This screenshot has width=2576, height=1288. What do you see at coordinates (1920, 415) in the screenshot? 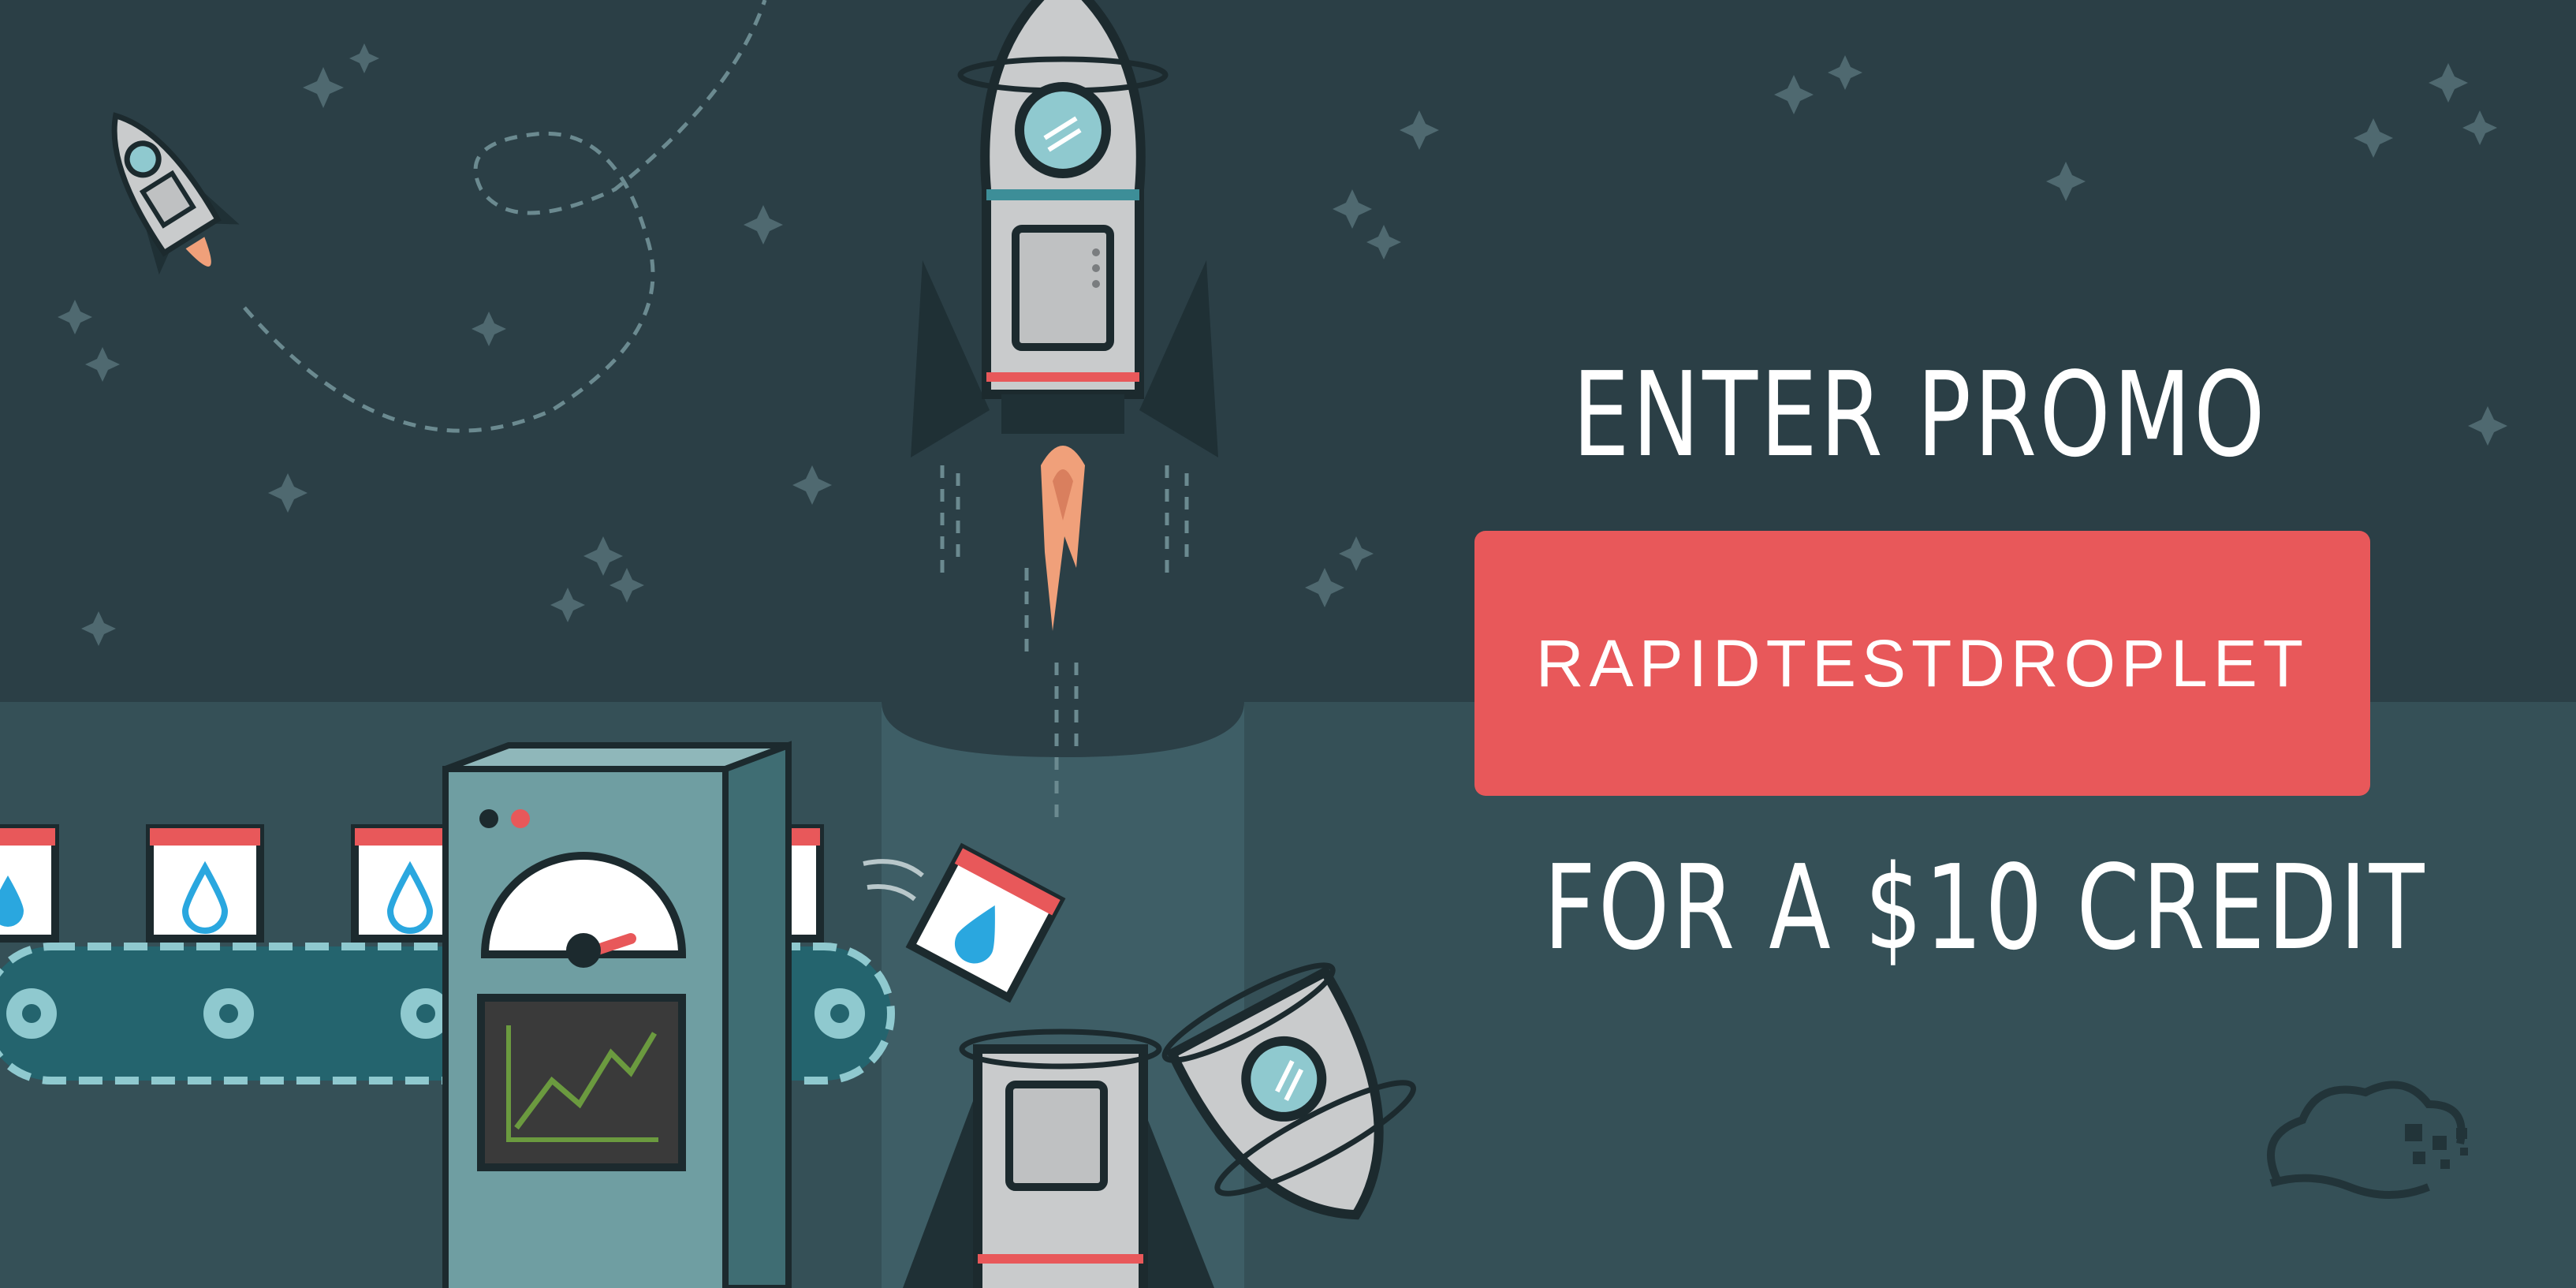
I see `promo-heading: ENTER PROMO` at bounding box center [1920, 415].